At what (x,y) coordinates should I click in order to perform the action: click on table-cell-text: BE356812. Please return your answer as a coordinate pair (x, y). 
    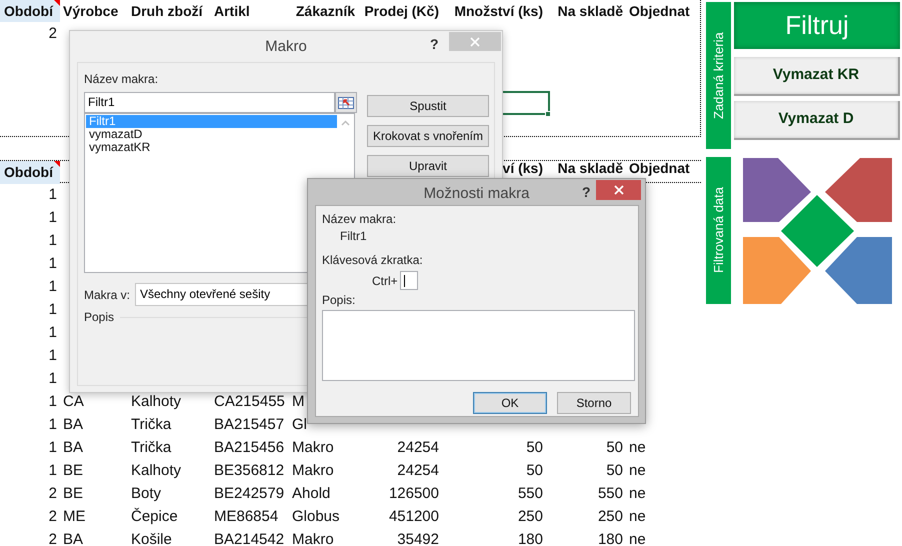
    Looking at the image, I should click on (249, 471).